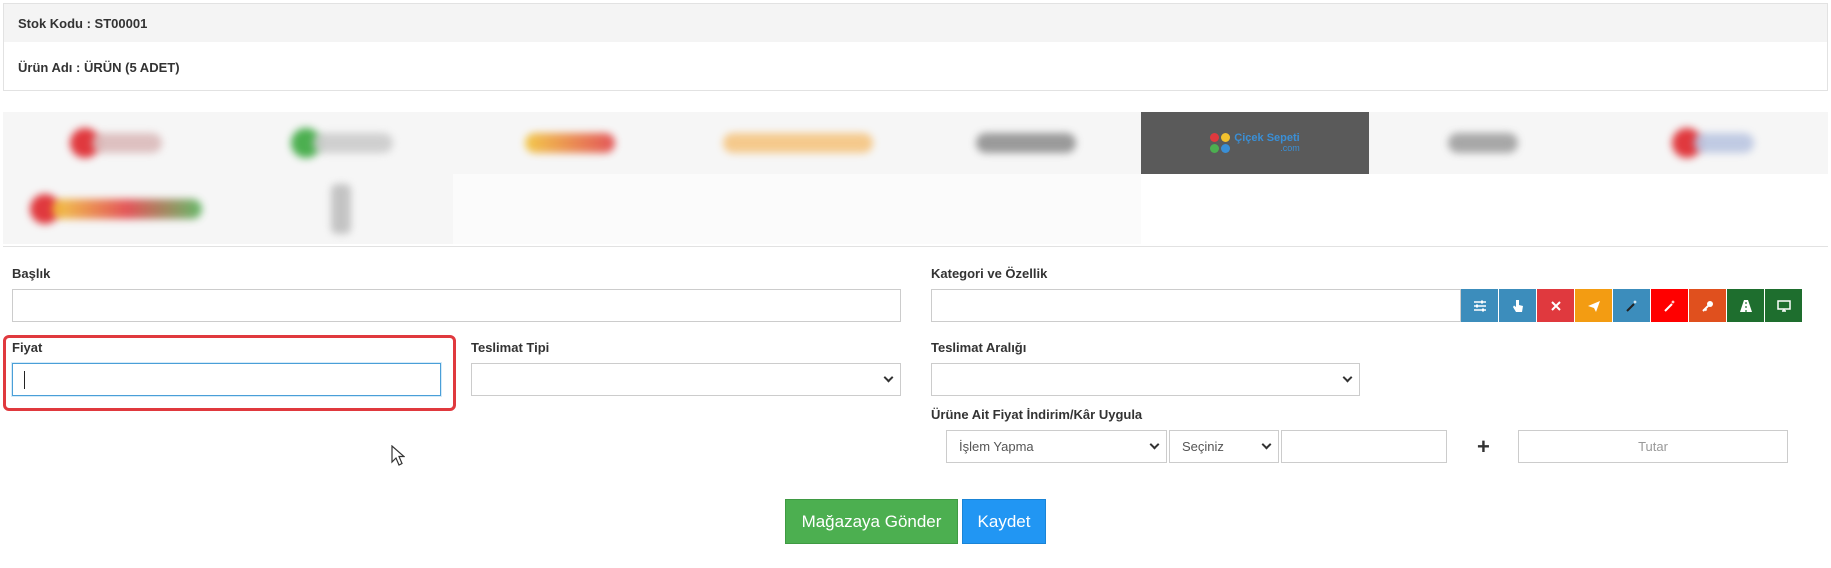 The width and height of the screenshot is (1831, 568). Describe the element at coordinates (686, 379) in the screenshot. I see `delivery-type-select` at that location.